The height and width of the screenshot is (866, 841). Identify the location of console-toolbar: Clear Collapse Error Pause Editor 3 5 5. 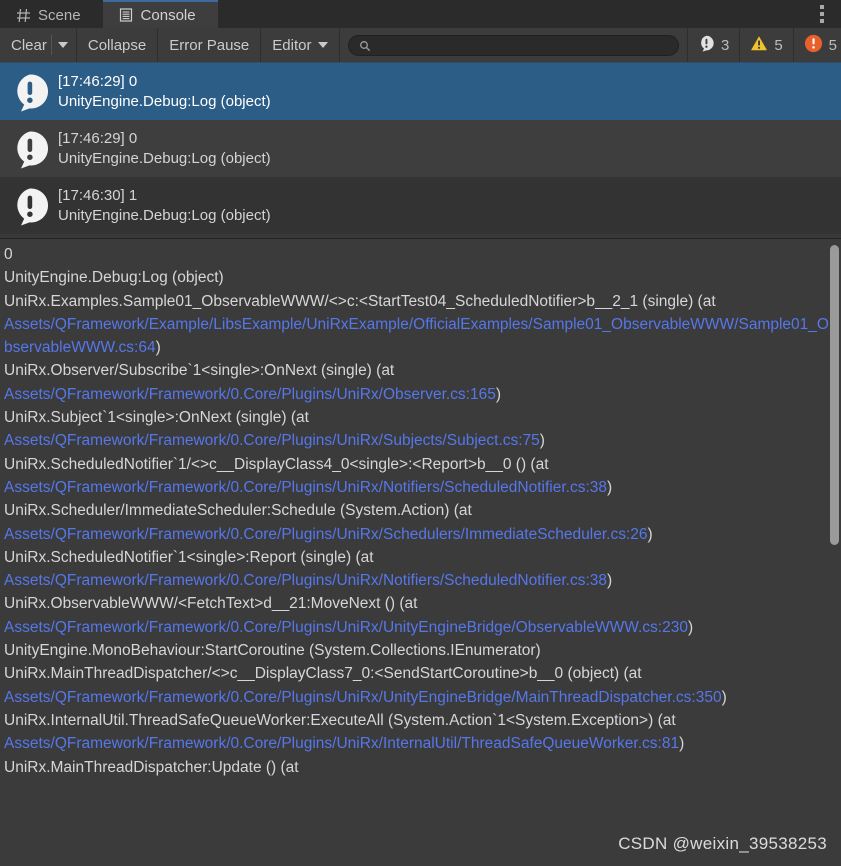
(420, 45).